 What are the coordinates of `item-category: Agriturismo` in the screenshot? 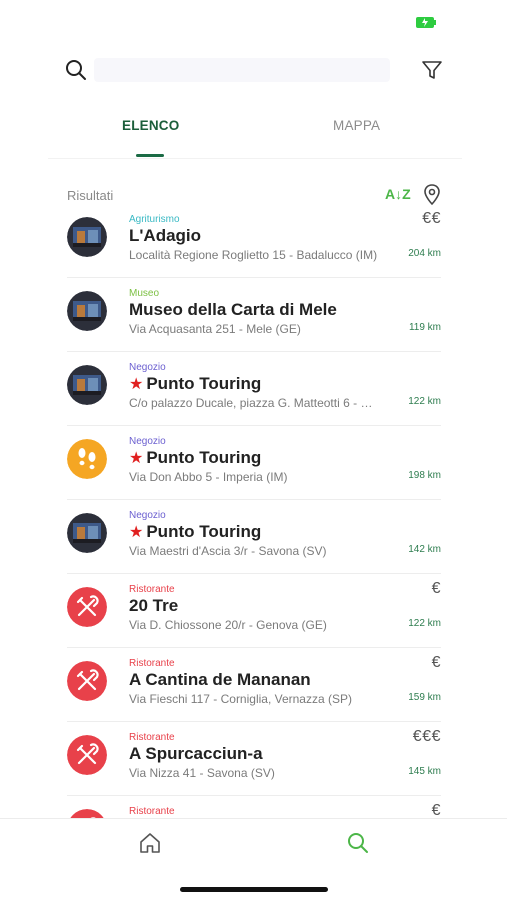 It's located at (154, 219).